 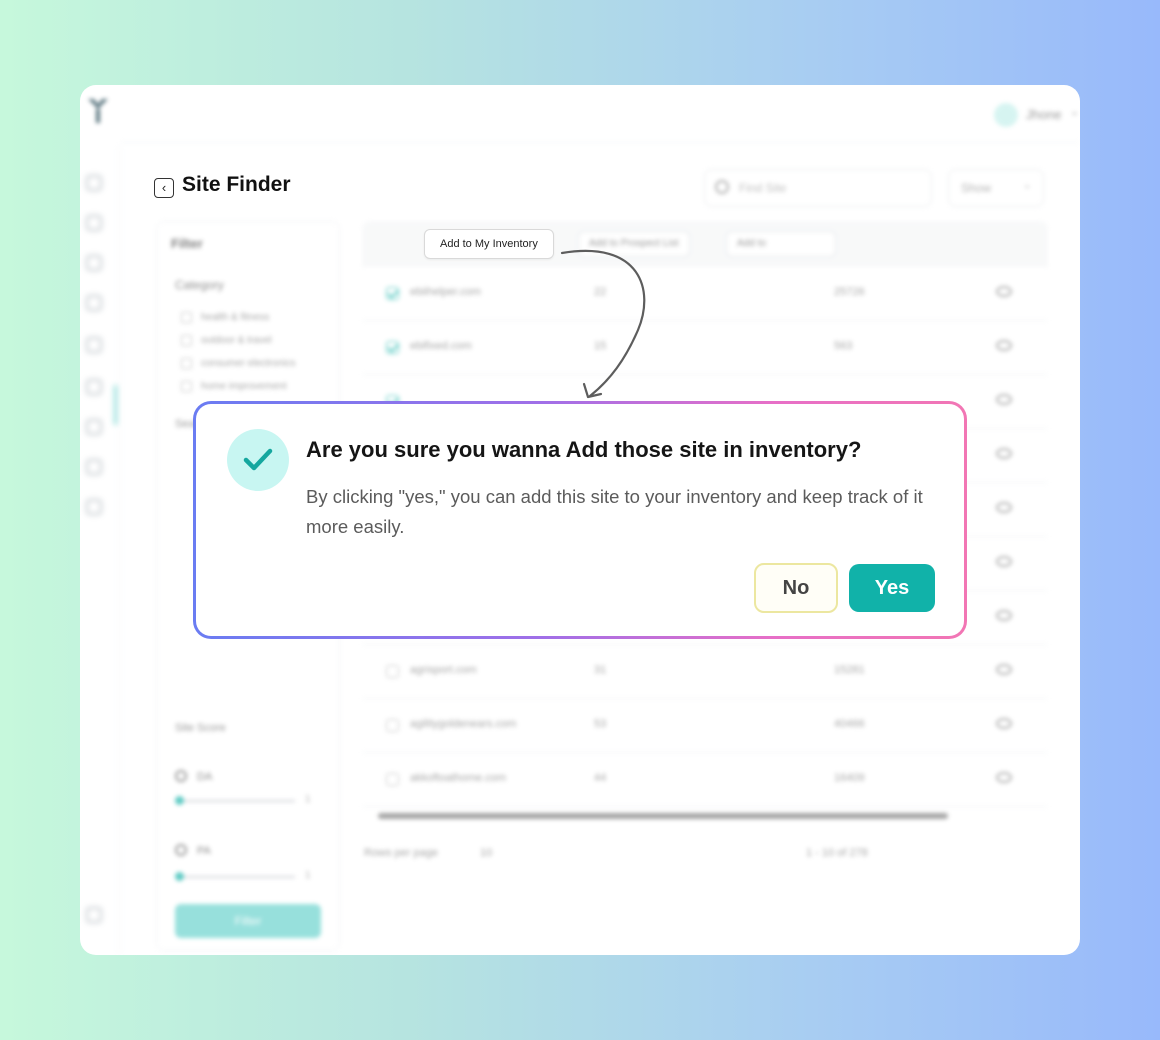 I want to click on slider-handle-pa, so click(x=179, y=876).